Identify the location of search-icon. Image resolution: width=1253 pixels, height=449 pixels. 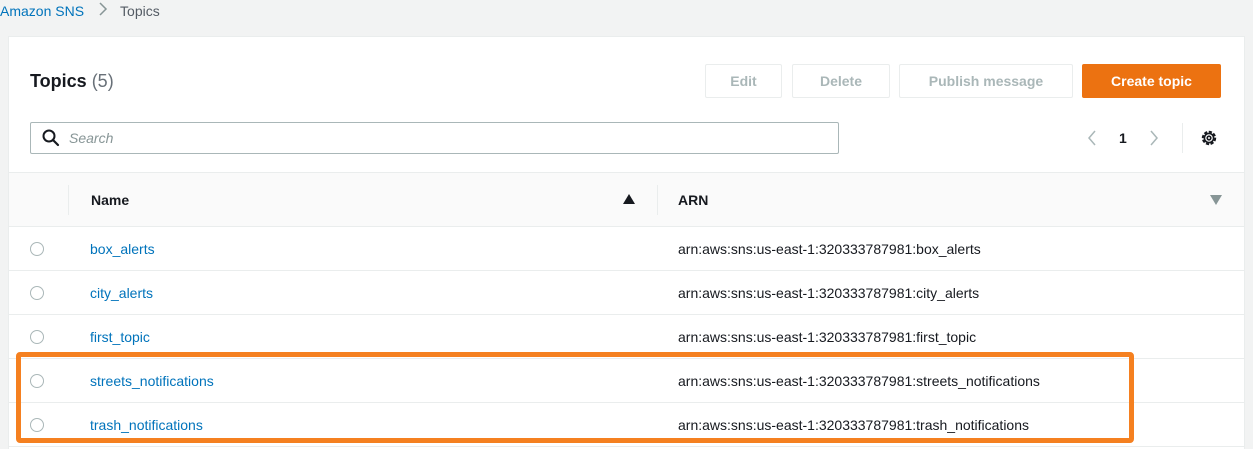
(51, 138).